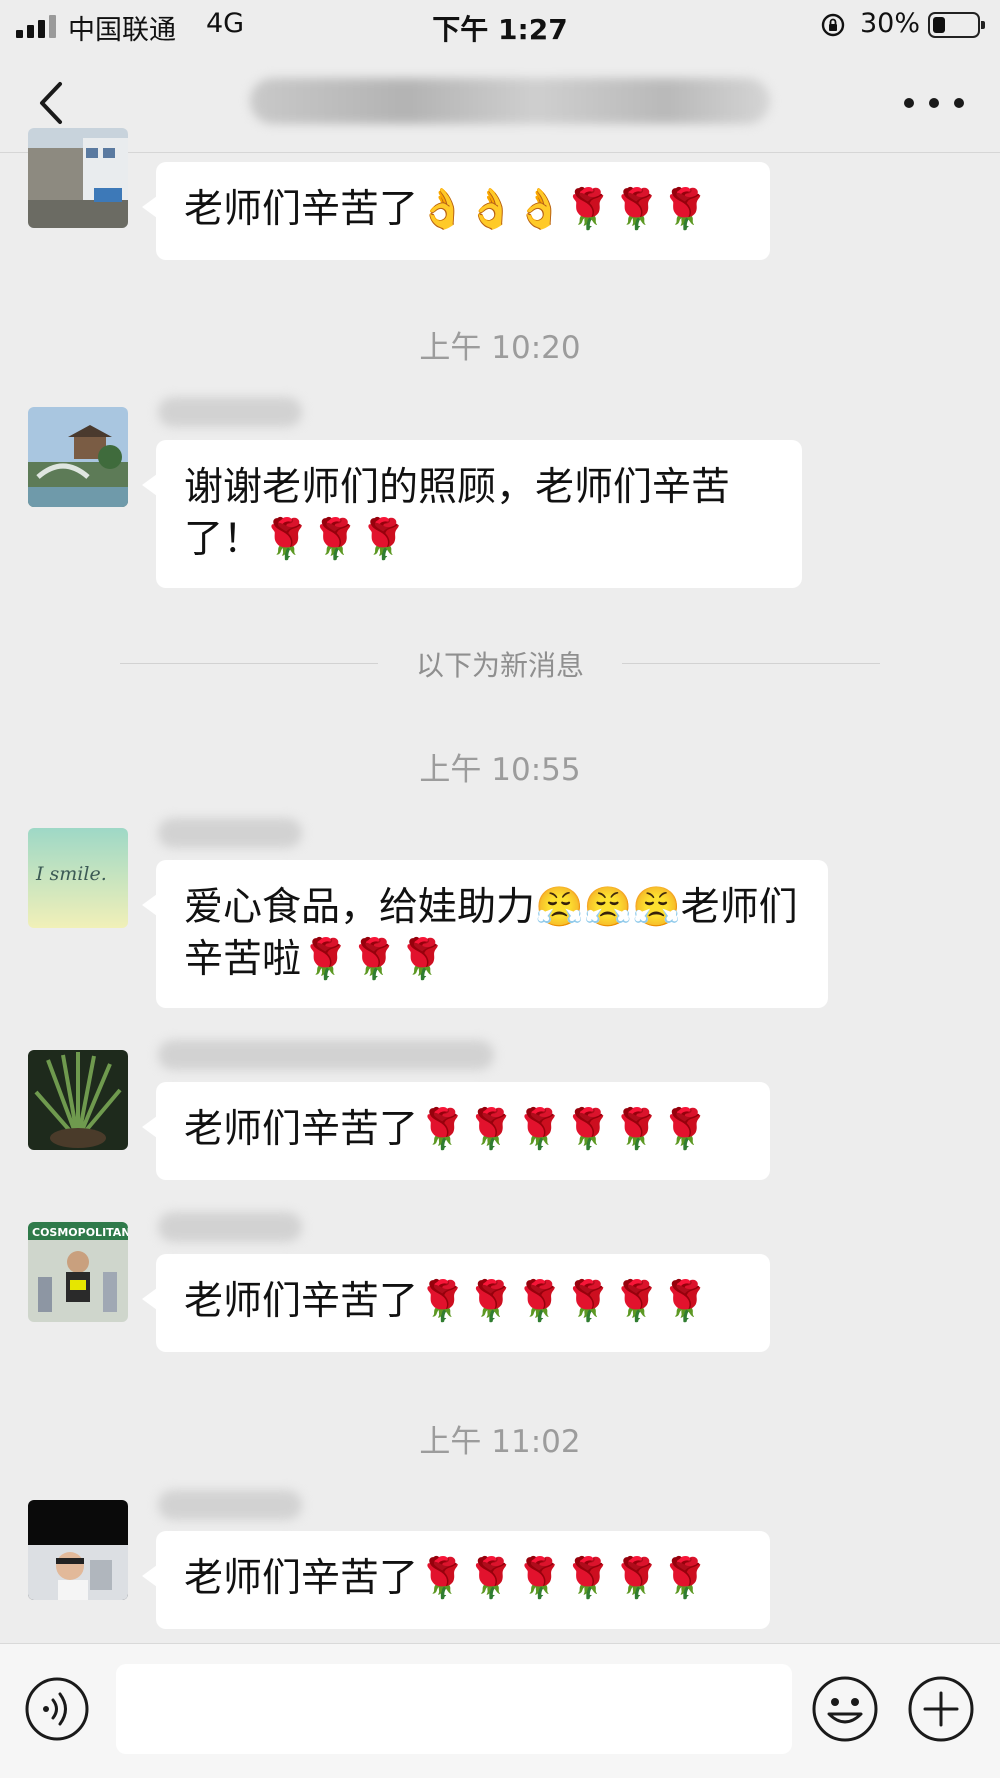  Describe the element at coordinates (890, 23) in the screenshot. I see `battery-percent: 30%` at that location.